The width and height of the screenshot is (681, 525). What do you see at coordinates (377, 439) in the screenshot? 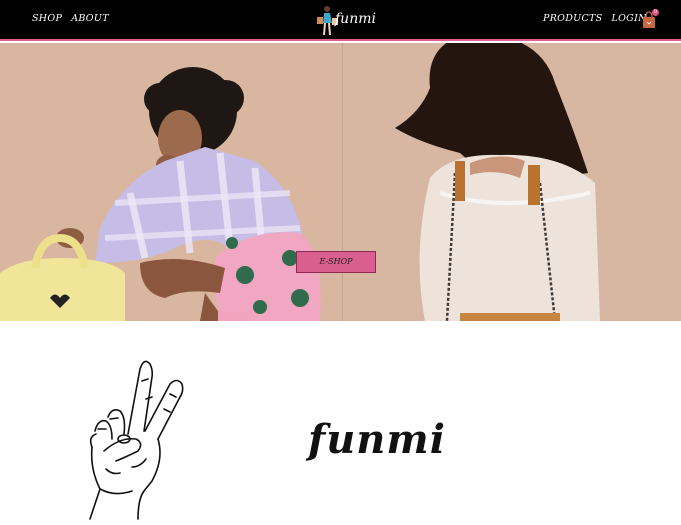
I see `brand-wordmark: funmi` at bounding box center [377, 439].